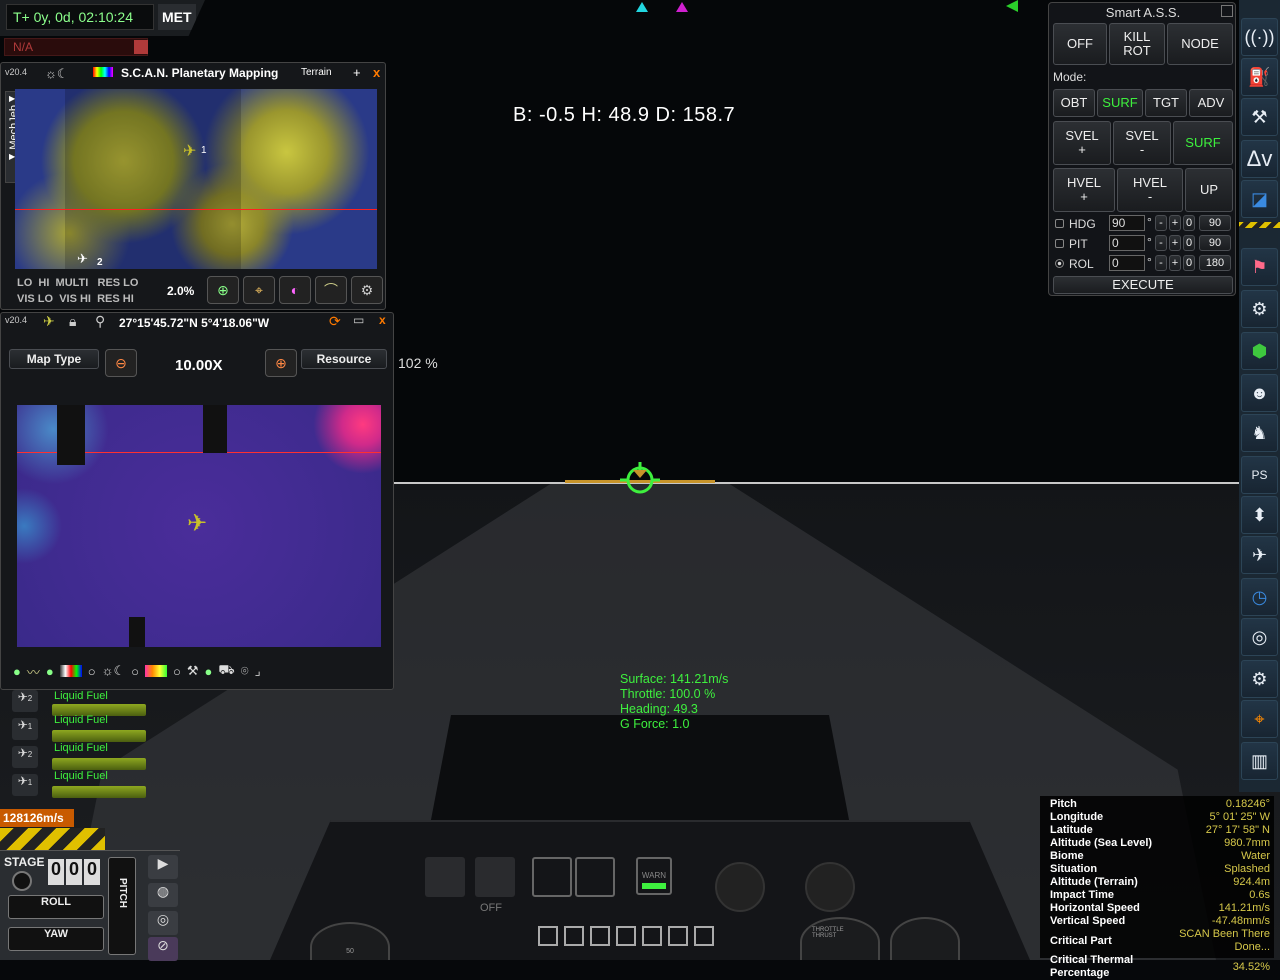 This screenshot has width=1280, height=980. I want to click on antenna-icon: ((·)), so click(1259, 37).